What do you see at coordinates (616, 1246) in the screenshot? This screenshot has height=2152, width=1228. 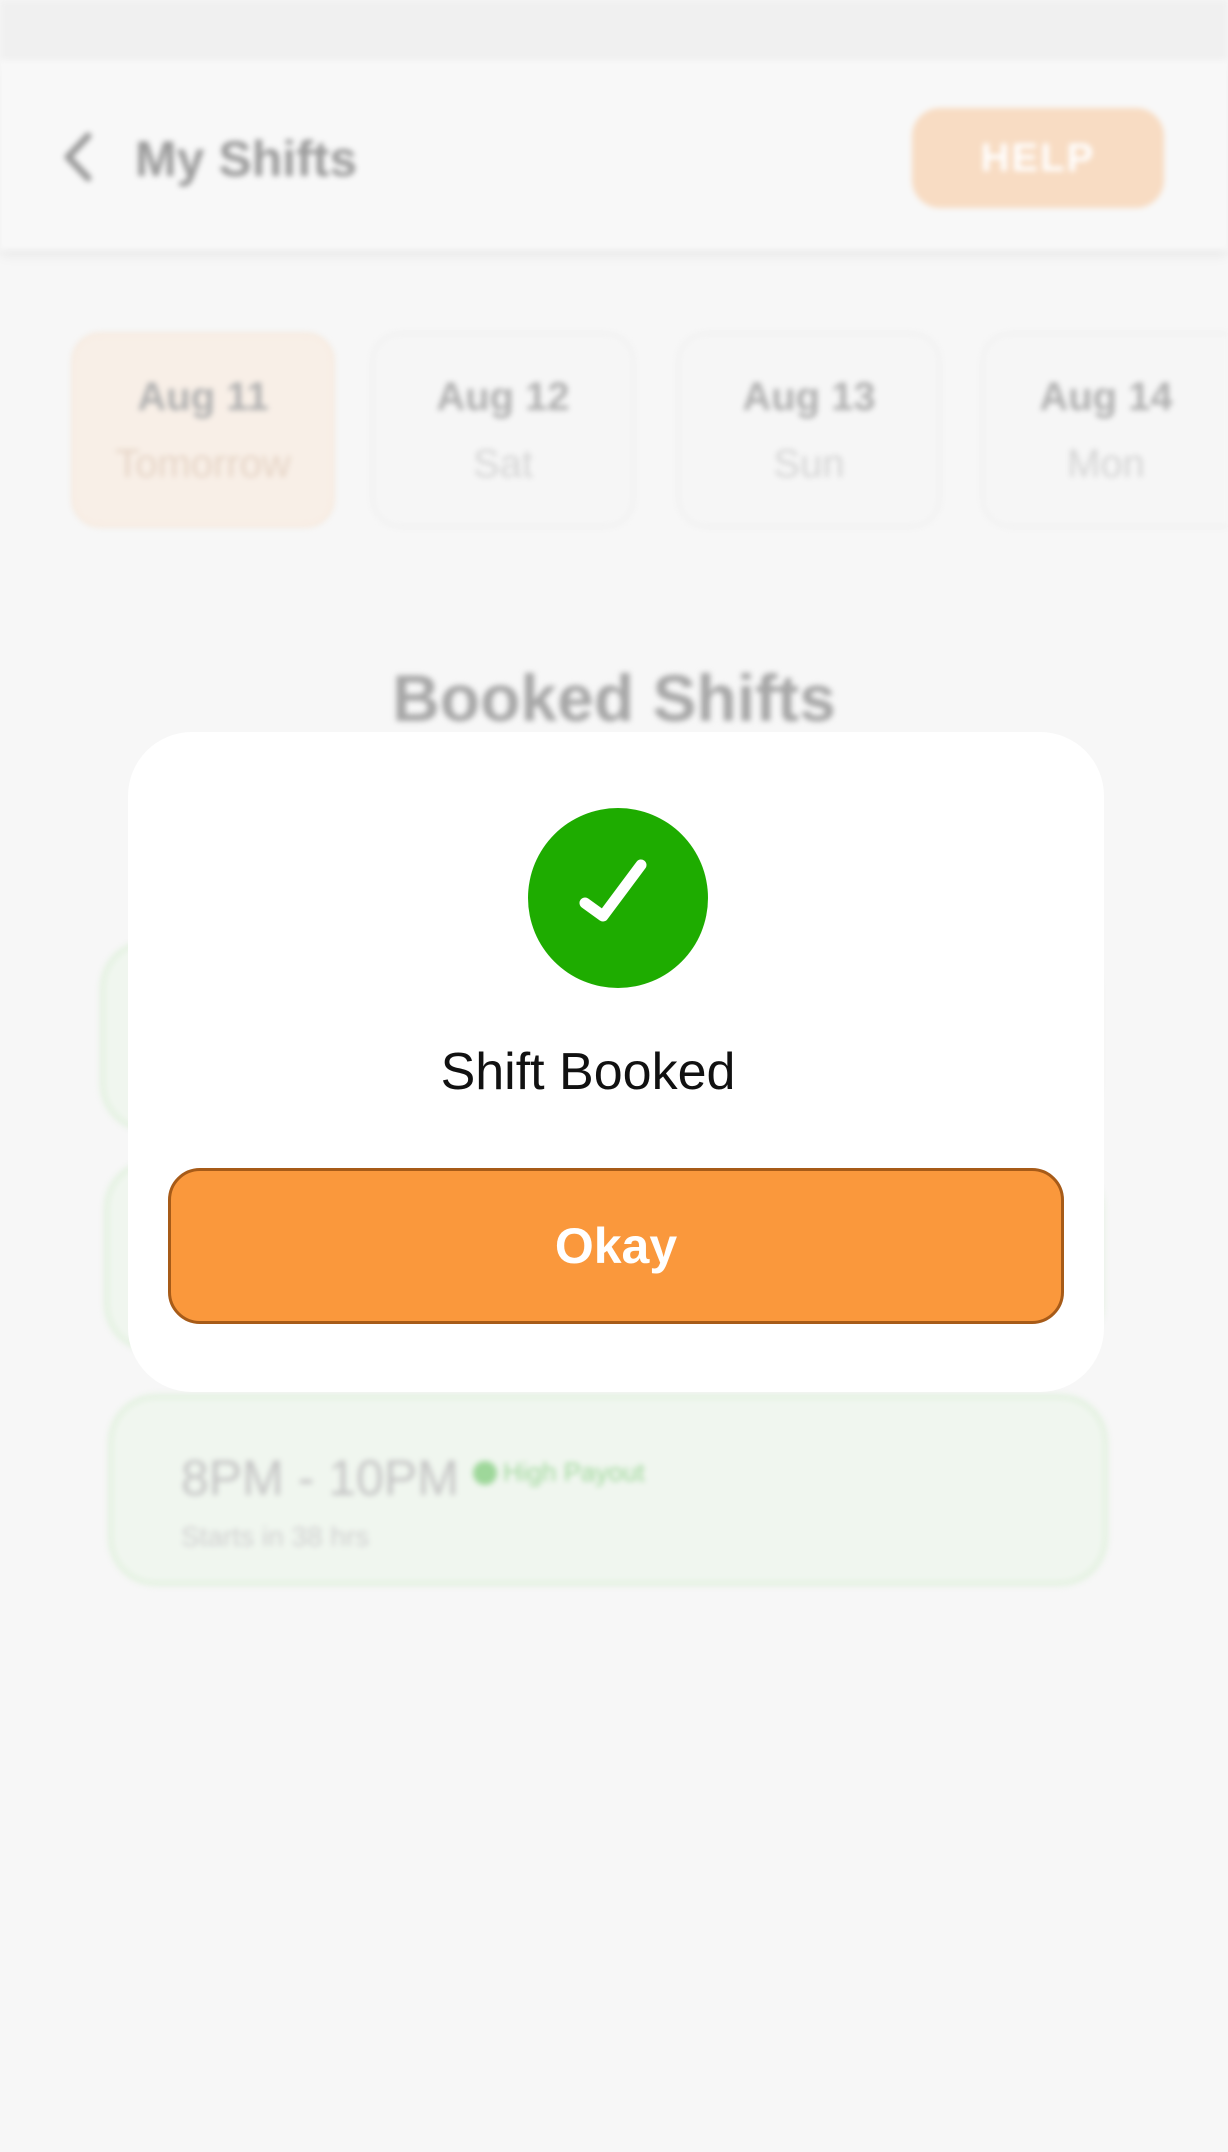 I see `okay-button: Okay` at bounding box center [616, 1246].